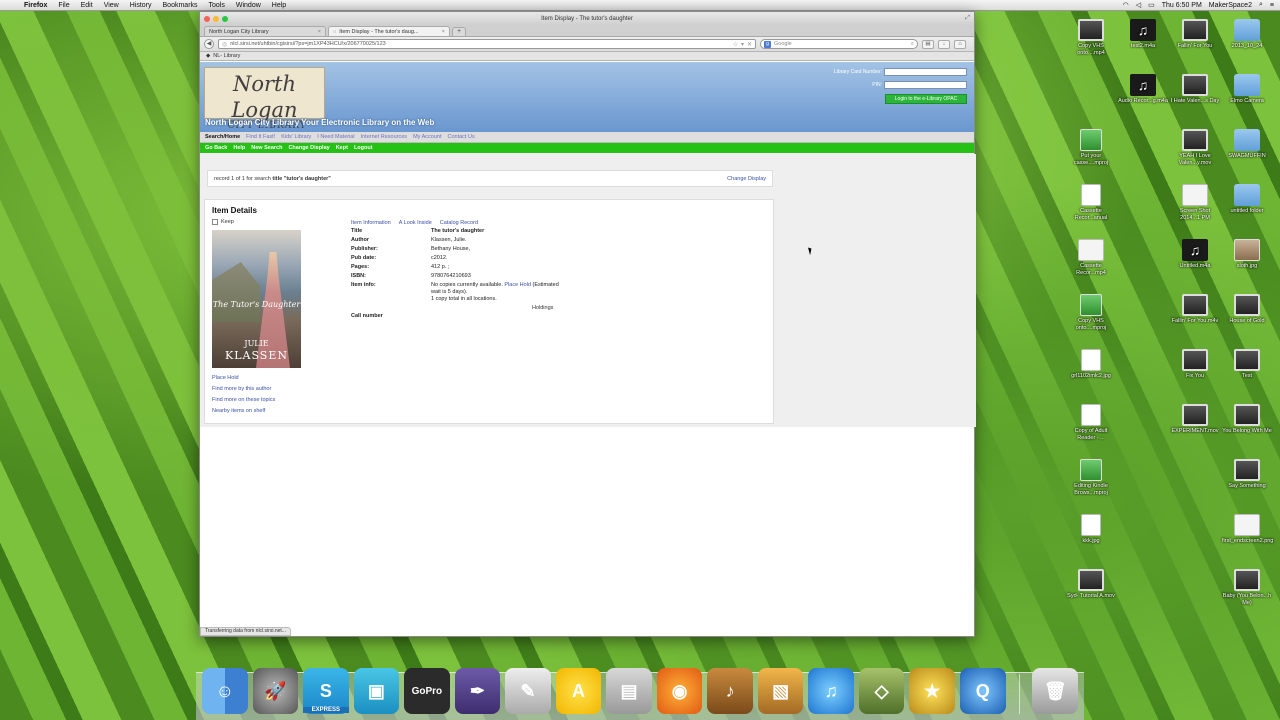 Image resolution: width=1280 pixels, height=720 pixels. Describe the element at coordinates (275, 691) in the screenshot. I see `dock-launchpad-icon: 🚀` at that location.